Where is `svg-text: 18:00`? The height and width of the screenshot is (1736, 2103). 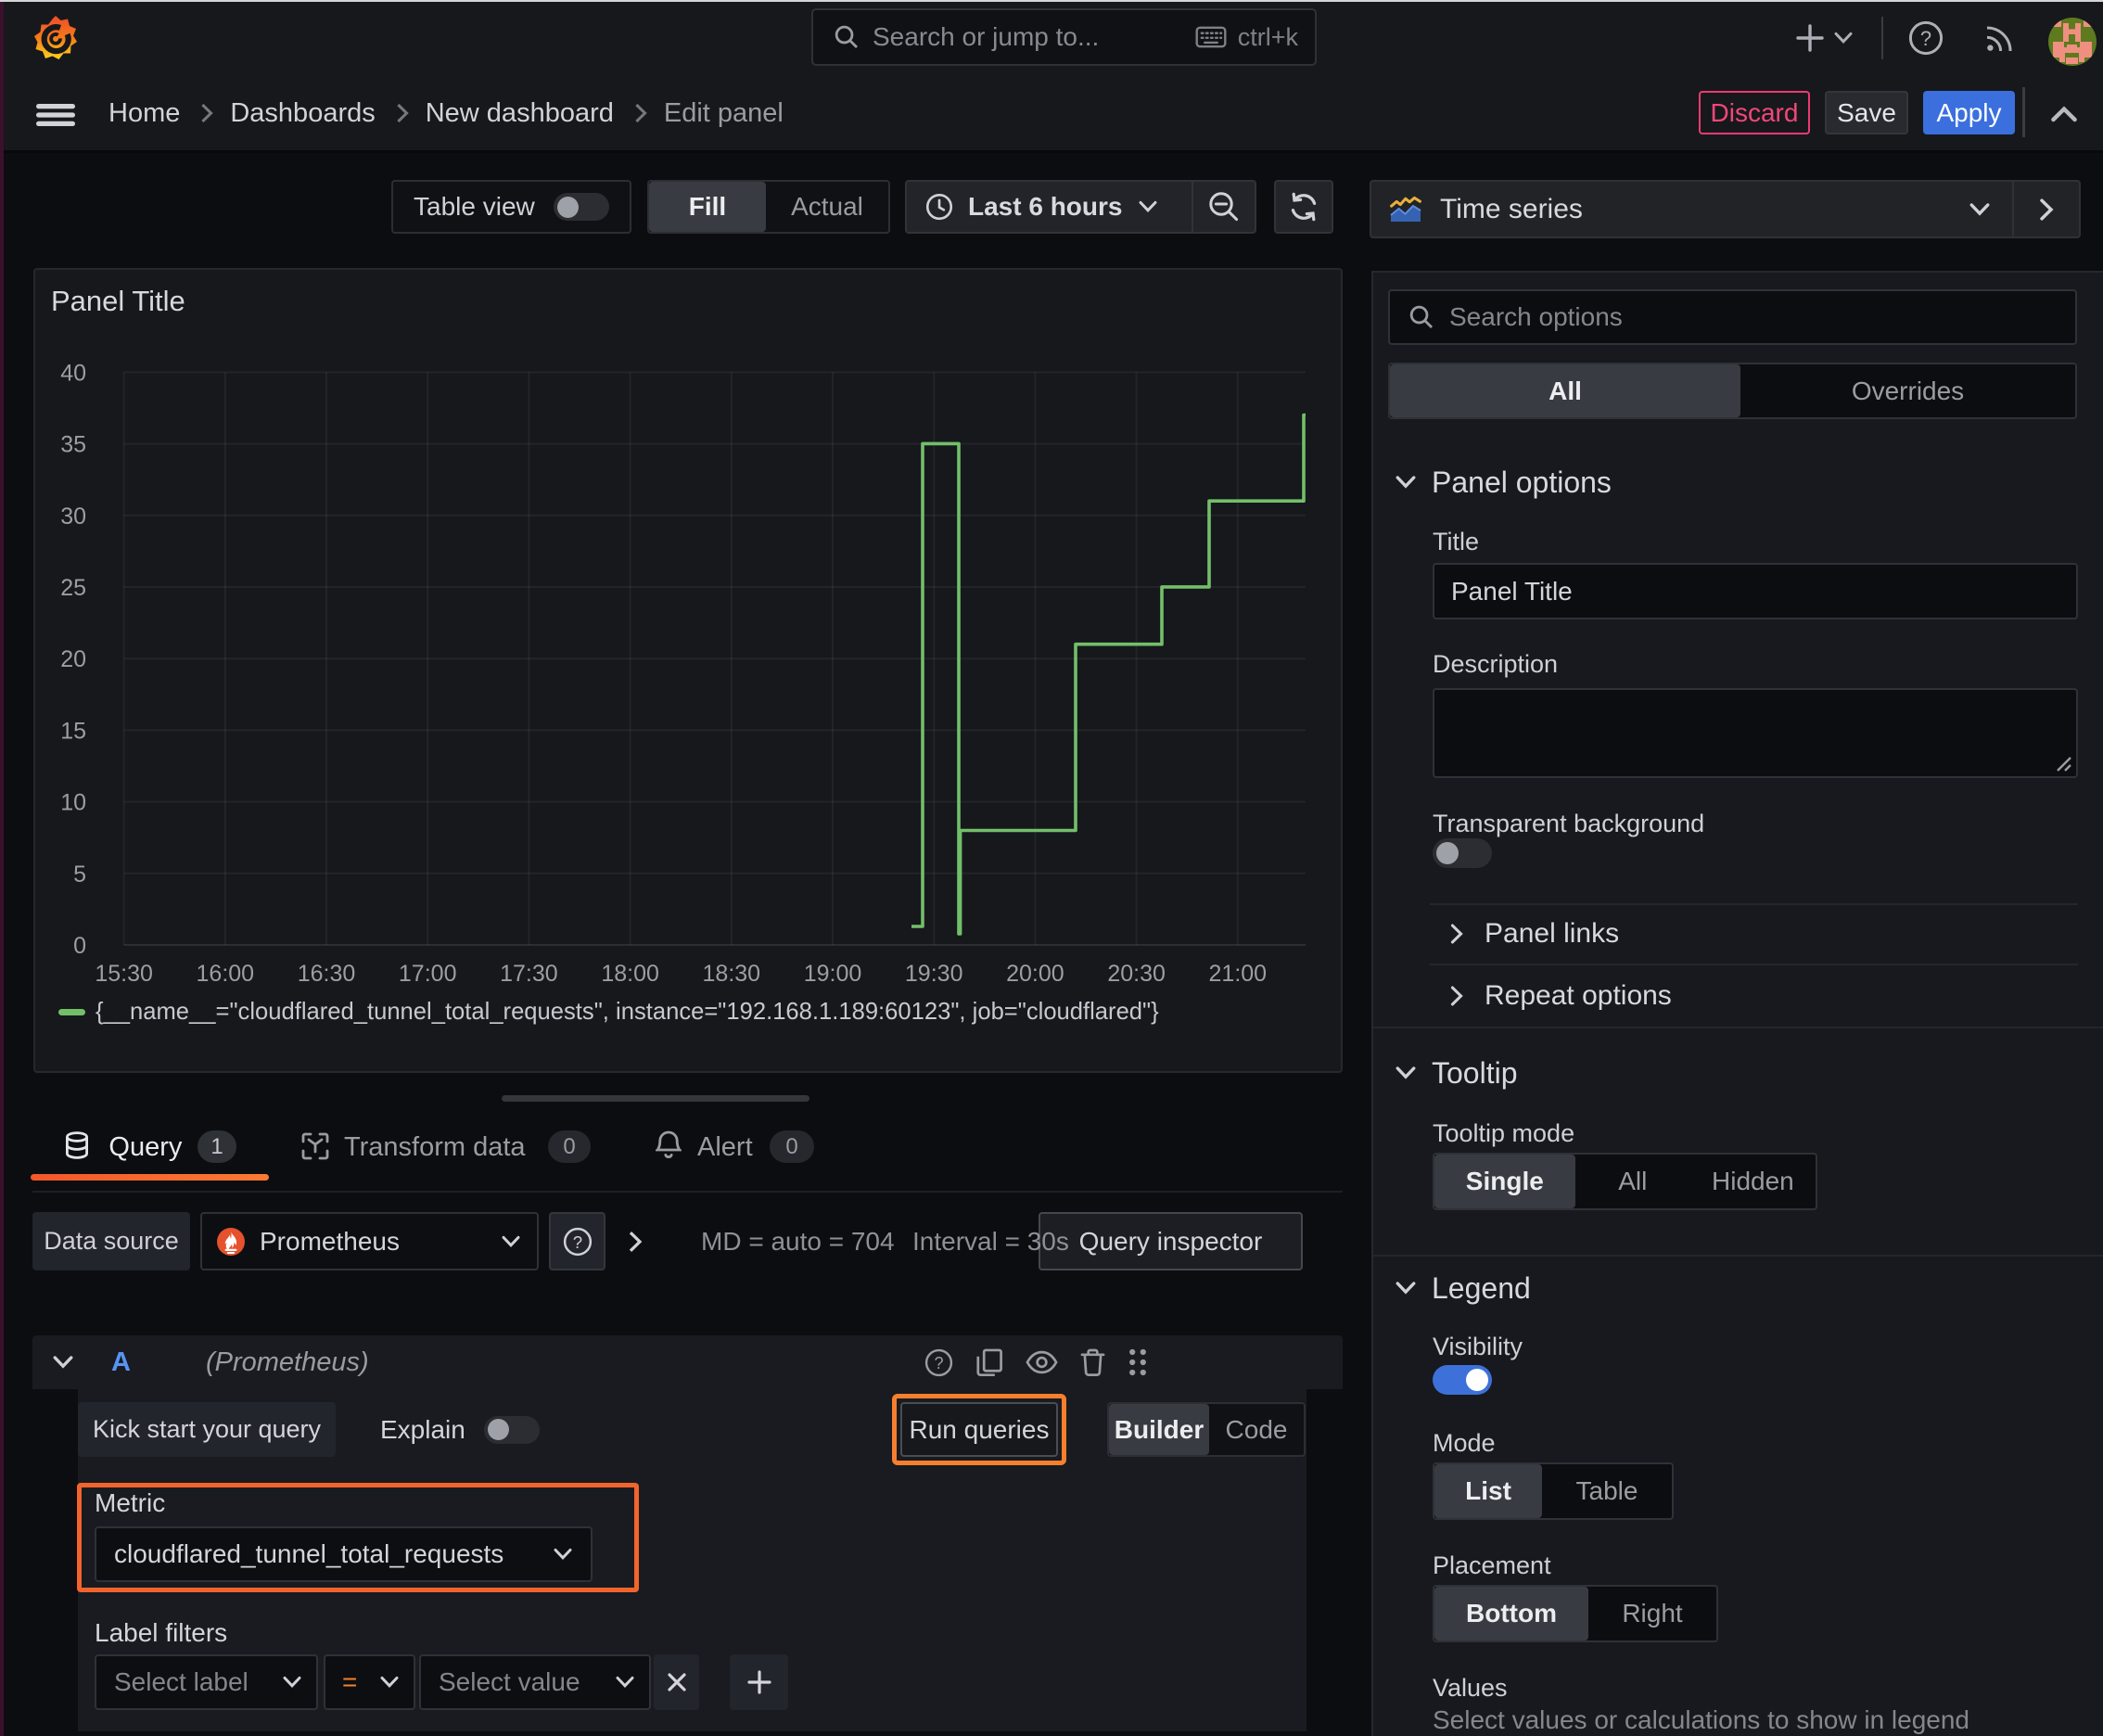 svg-text: 18:00 is located at coordinates (630, 974).